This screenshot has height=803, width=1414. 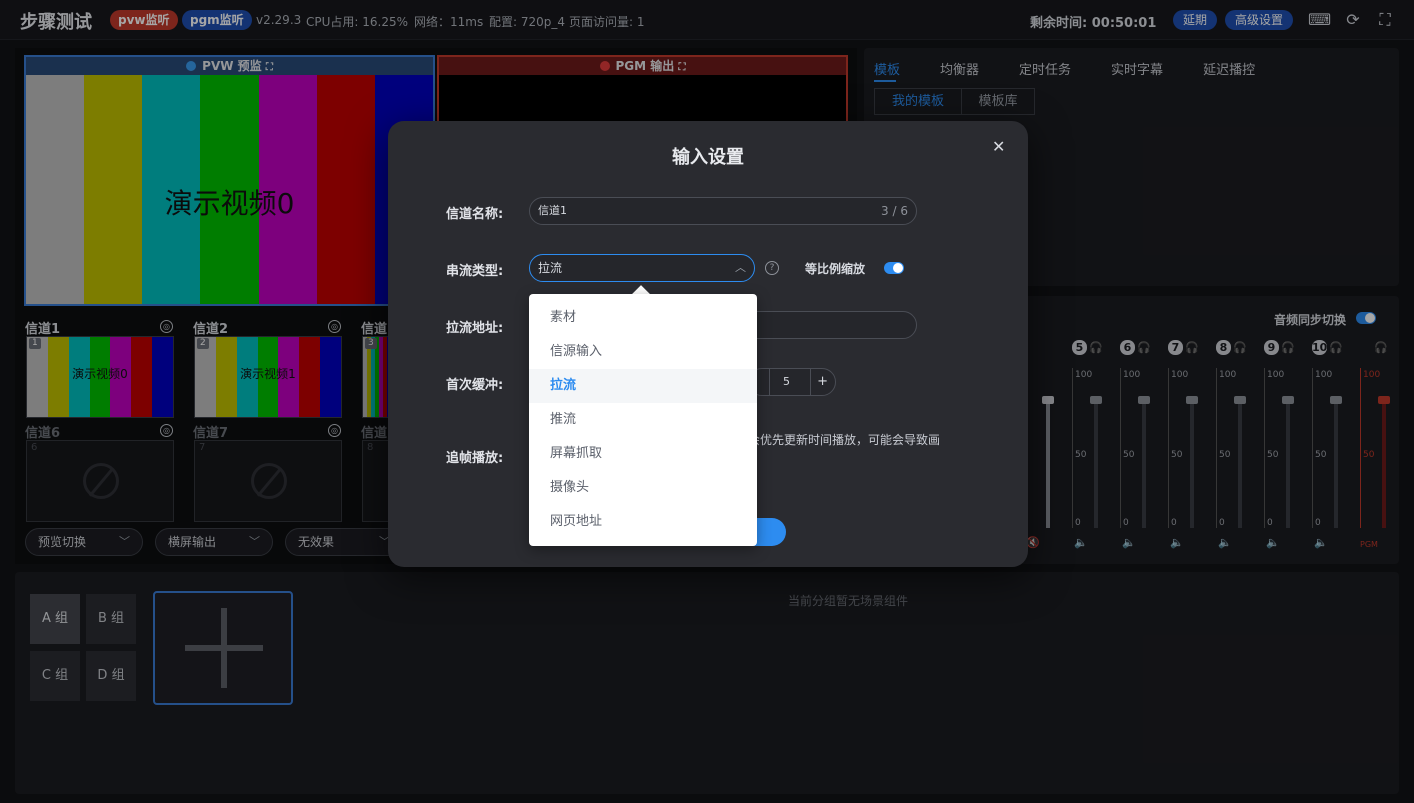 I want to click on stream-type-dropdown: 素材 信源输入 拉流 推流 屏幕抓取 摄像头 网页地址, so click(x=643, y=420).